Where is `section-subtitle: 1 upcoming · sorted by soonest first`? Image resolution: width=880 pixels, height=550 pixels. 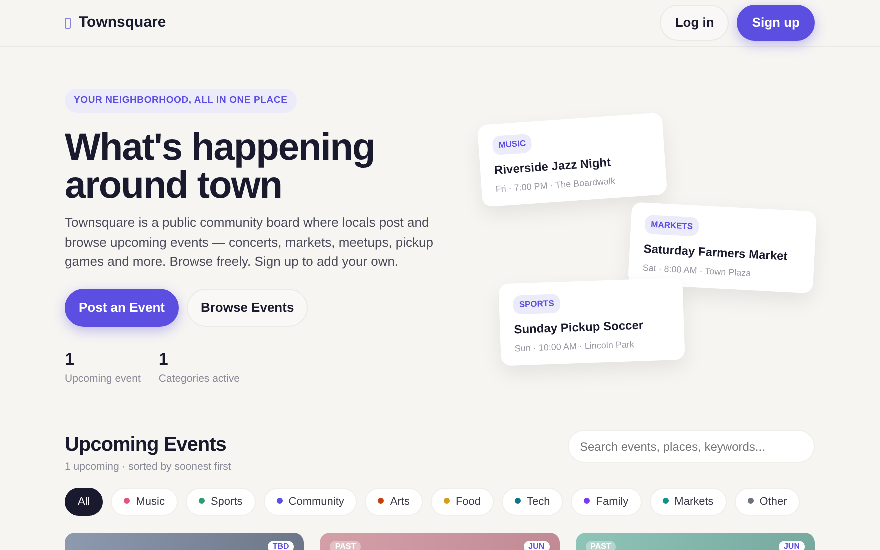 section-subtitle: 1 upcoming · sorted by soonest first is located at coordinates (148, 468).